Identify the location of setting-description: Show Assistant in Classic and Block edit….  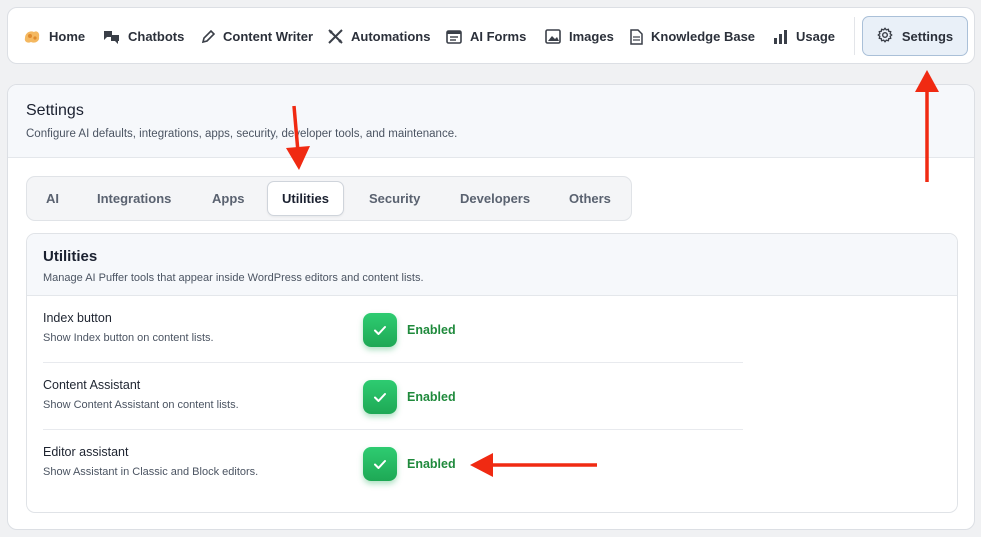
(151, 472).